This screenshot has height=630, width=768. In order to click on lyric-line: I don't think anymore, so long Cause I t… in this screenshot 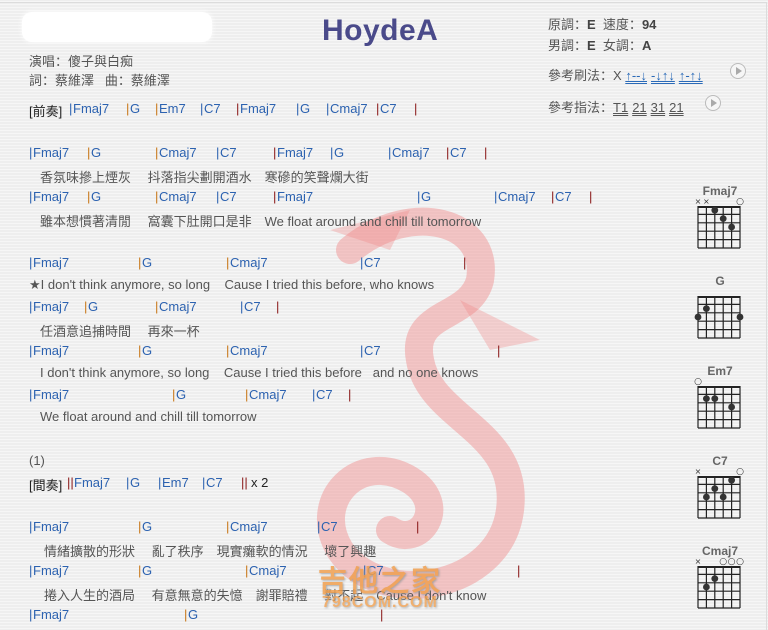, I will do `click(259, 372)`.